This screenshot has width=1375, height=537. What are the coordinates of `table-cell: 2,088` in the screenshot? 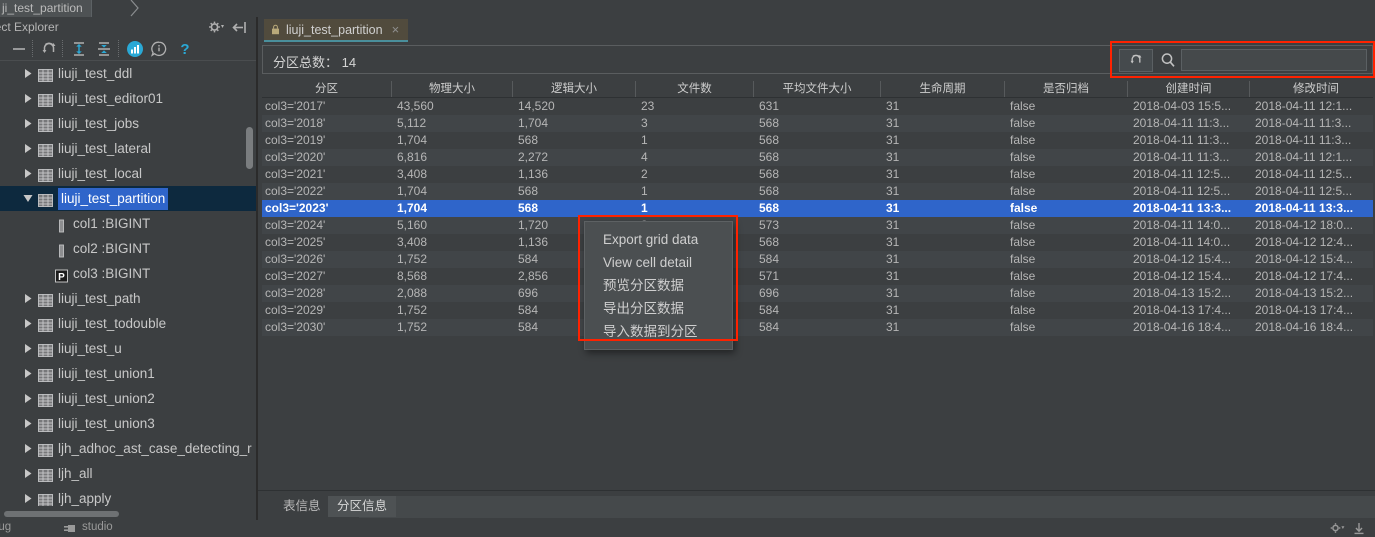 It's located at (452, 293).